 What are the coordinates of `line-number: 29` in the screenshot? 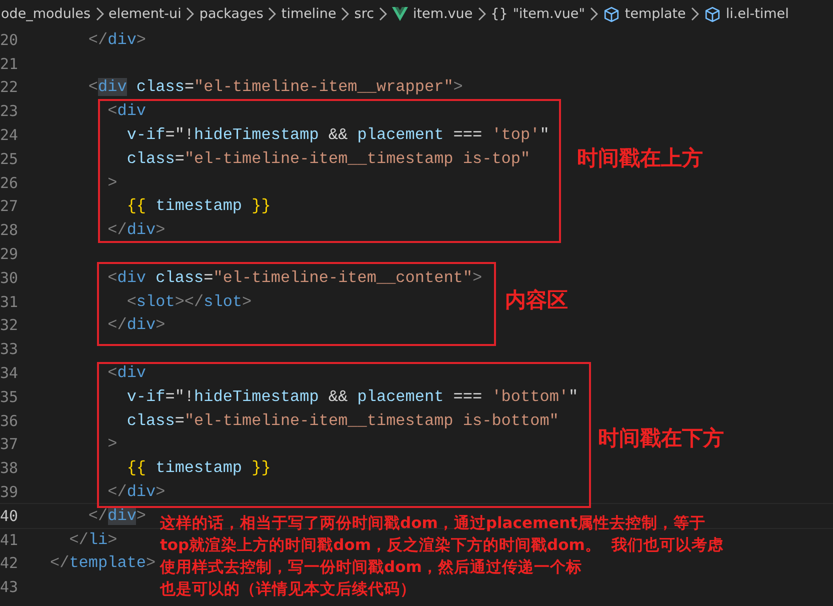 It's located at (10, 254).